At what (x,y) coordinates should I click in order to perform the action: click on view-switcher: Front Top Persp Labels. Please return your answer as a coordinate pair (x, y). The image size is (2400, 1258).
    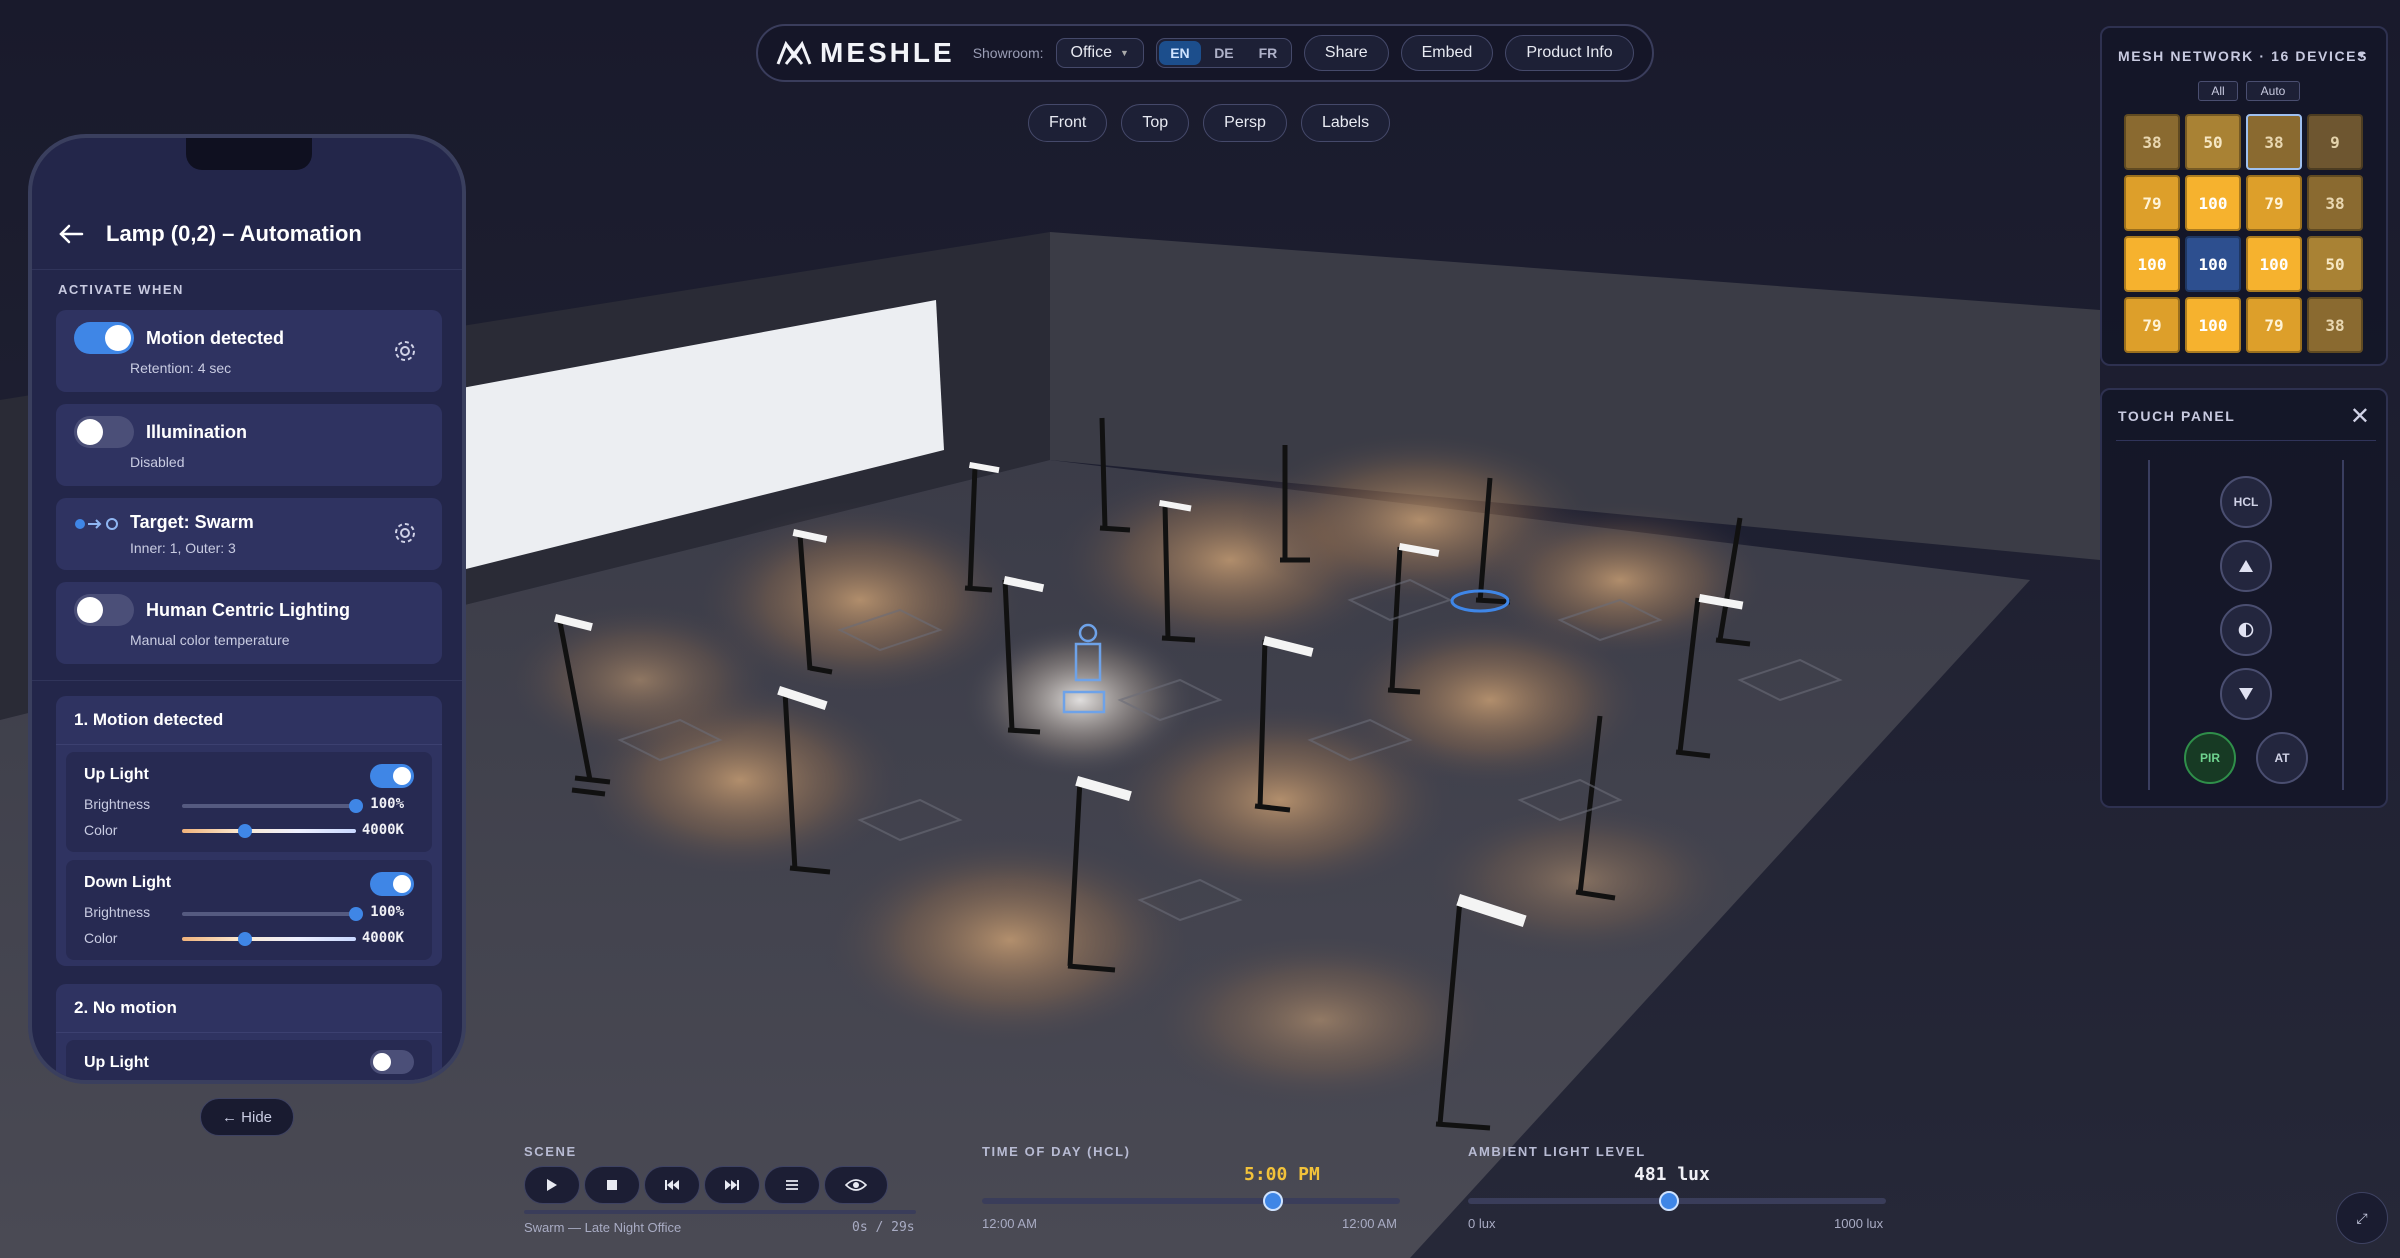
    Looking at the image, I should click on (1209, 123).